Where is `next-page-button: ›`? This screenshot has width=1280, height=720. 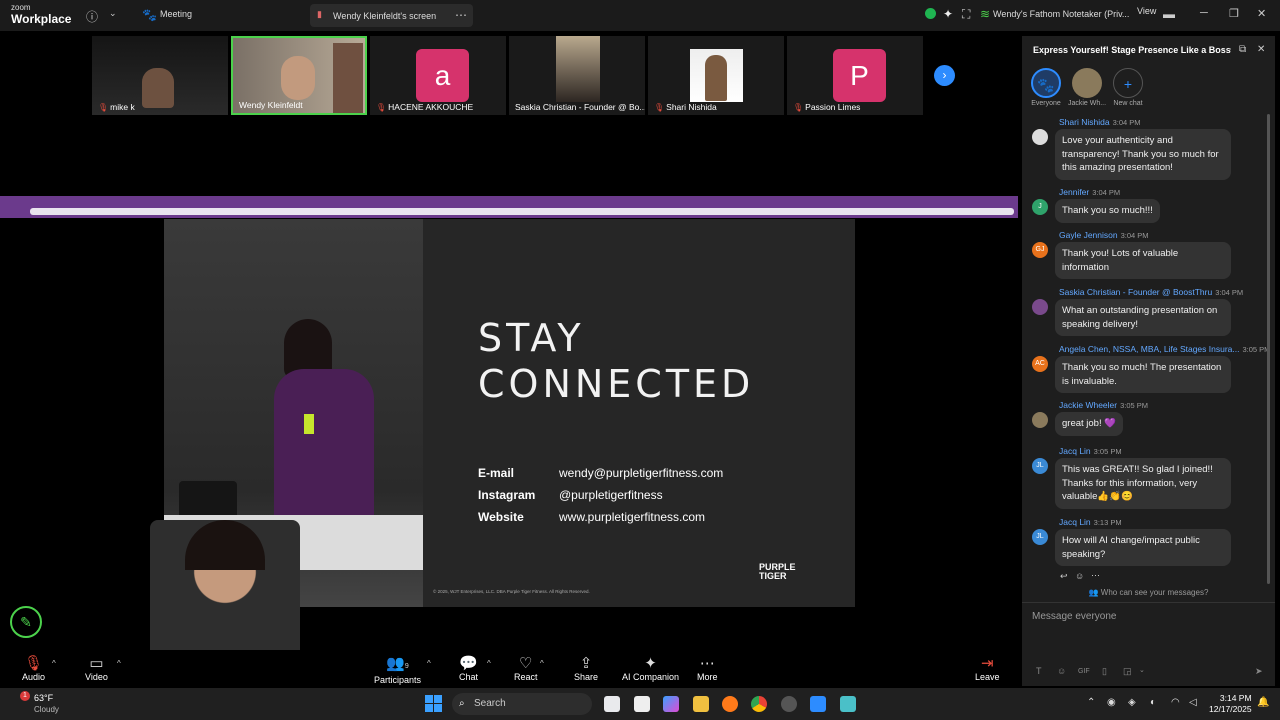 next-page-button: › is located at coordinates (944, 75).